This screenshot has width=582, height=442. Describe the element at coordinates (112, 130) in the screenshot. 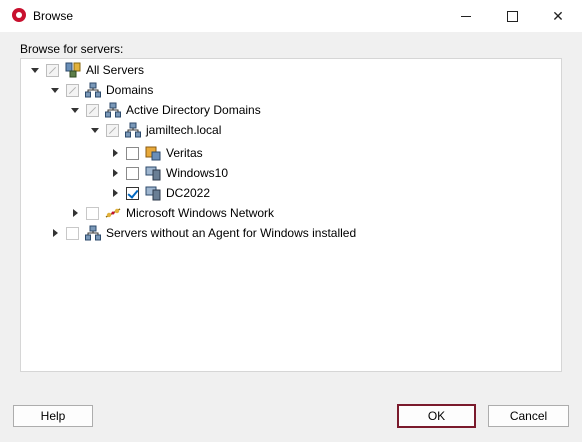

I see `checkbox-domain-local` at that location.